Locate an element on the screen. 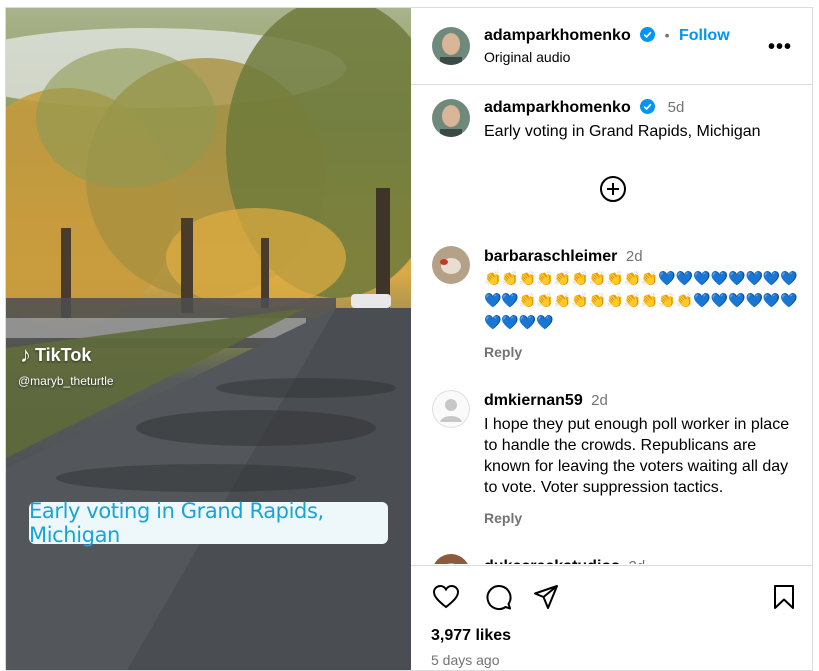 The height and width of the screenshot is (671, 819). author-username: adamparkhomenko is located at coordinates (557, 35).